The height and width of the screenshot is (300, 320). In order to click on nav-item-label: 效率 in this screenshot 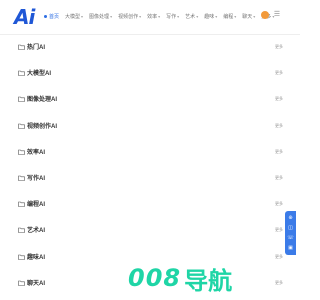, I will do `click(152, 17)`.